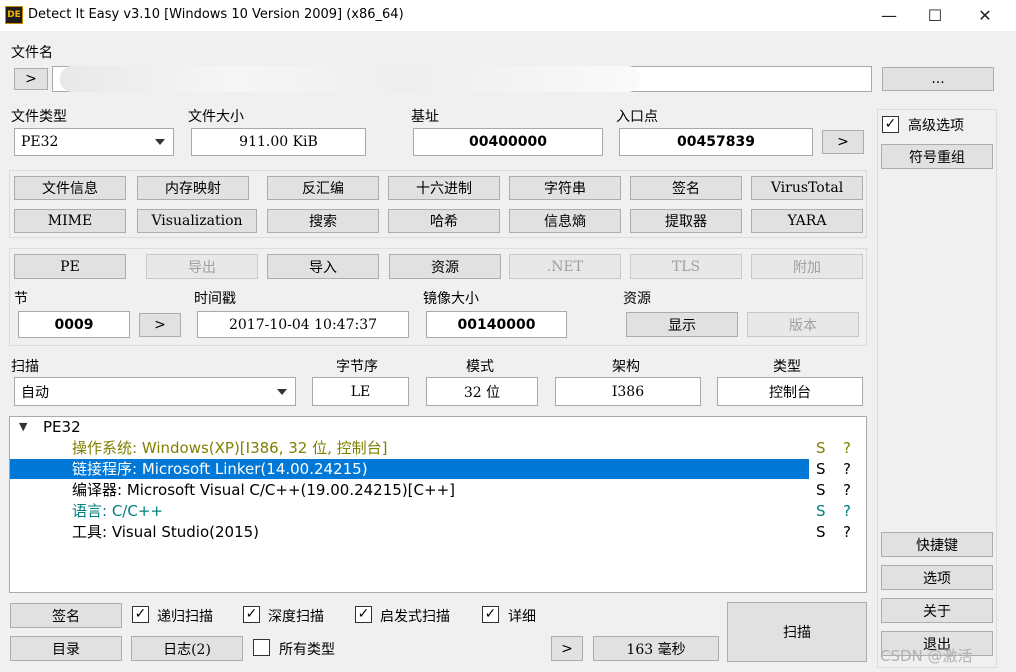  I want to click on import-button: 导入, so click(323, 266).